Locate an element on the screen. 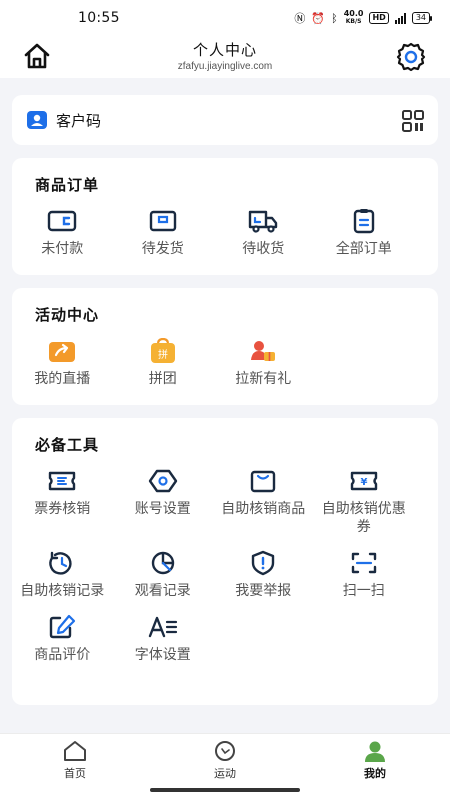 The height and width of the screenshot is (800, 450). tool-self-verify-history-button: 自助核销记录 is located at coordinates (62, 575).